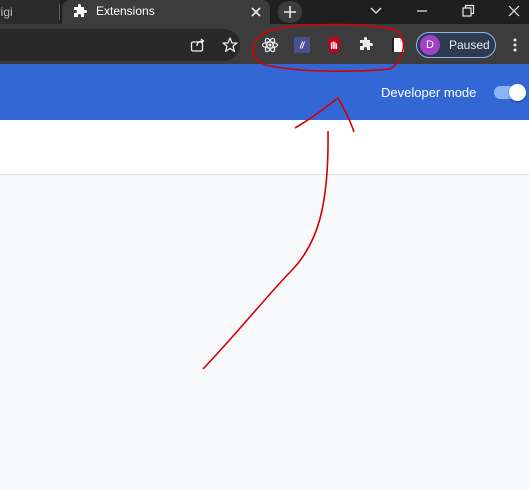 The width and height of the screenshot is (529, 490). I want to click on developer-mode-label: Developer mode, so click(429, 92).